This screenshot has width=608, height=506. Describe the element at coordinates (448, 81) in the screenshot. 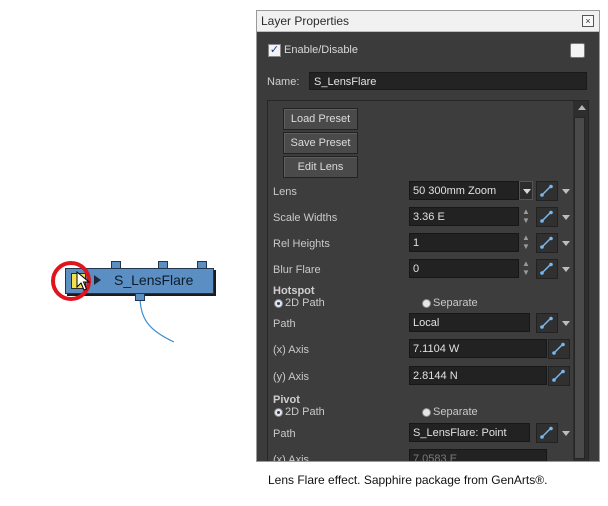

I see `name-field: S_LensFlare` at that location.